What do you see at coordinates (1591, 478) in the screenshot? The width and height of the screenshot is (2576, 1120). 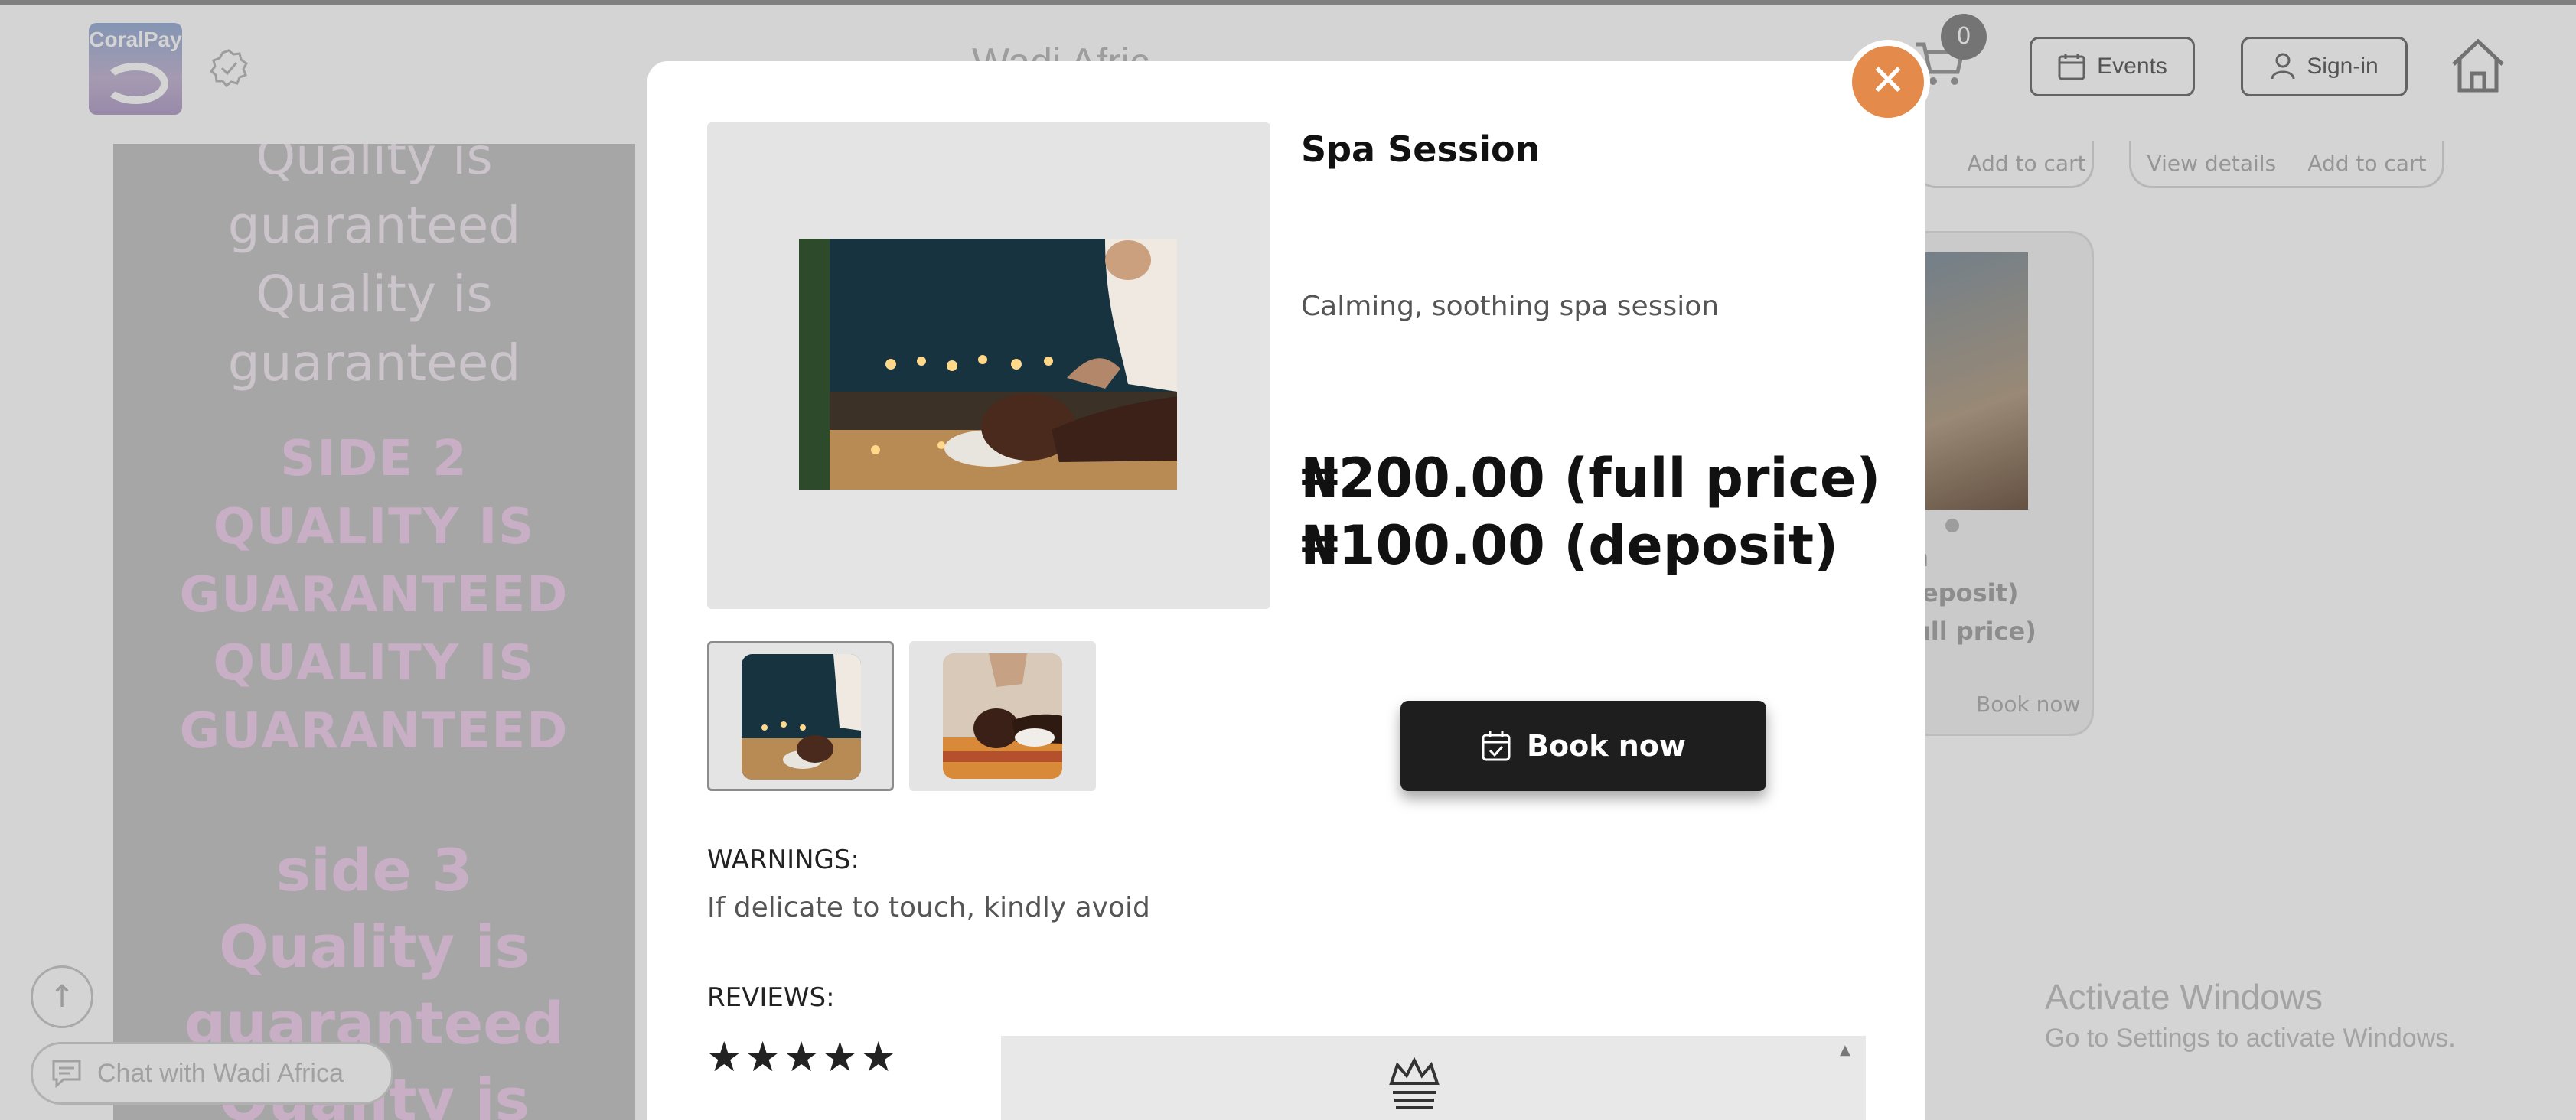 I see `price-full: ₦200.00 (full price)` at bounding box center [1591, 478].